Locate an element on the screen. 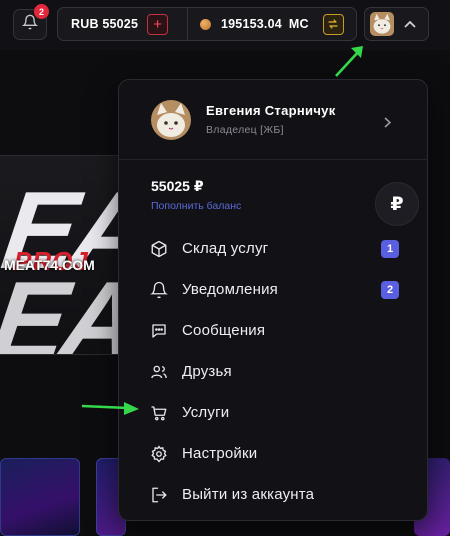 The width and height of the screenshot is (450, 536). mc-balance-section: 195153.04 MC is located at coordinates (272, 24).